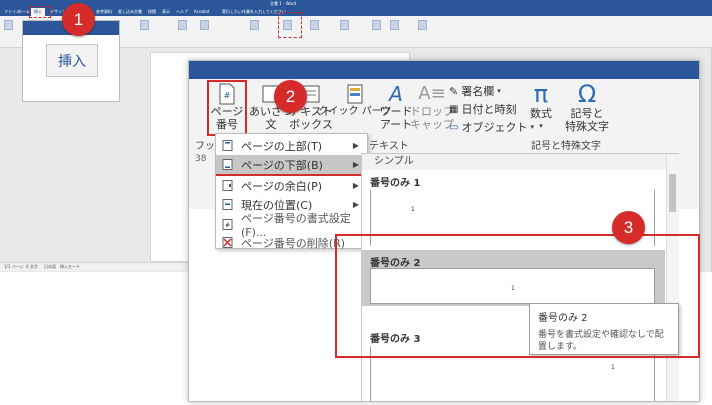 Image resolution: width=712 pixels, height=405 pixels. Describe the element at coordinates (541, 94) in the screenshot. I see `pi-icon: π` at that location.